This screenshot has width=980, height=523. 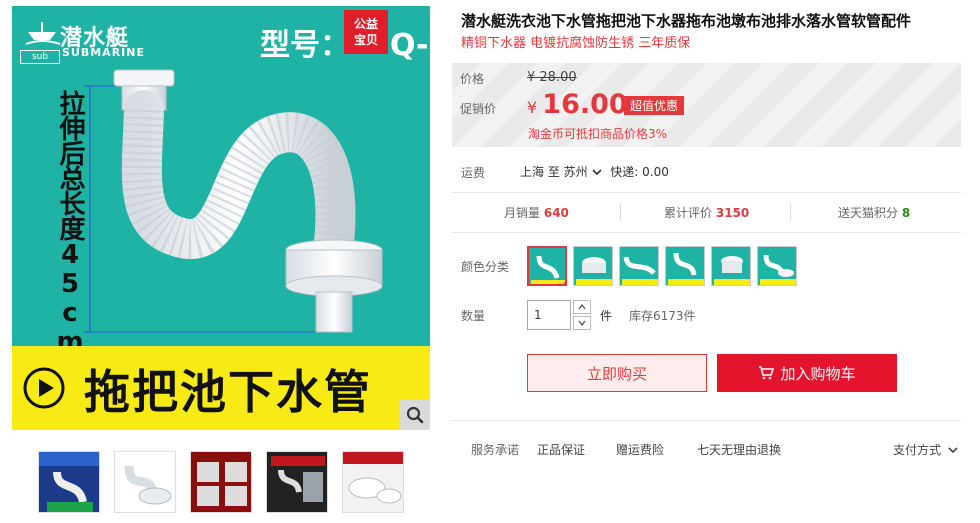 I want to click on original-price: ¥ 28.00, so click(x=552, y=77).